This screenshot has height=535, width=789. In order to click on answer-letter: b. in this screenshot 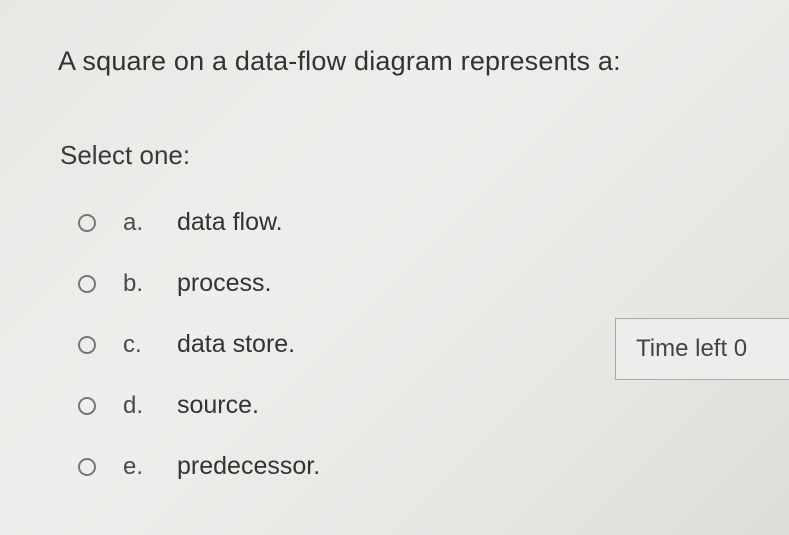, I will do `click(133, 283)`.